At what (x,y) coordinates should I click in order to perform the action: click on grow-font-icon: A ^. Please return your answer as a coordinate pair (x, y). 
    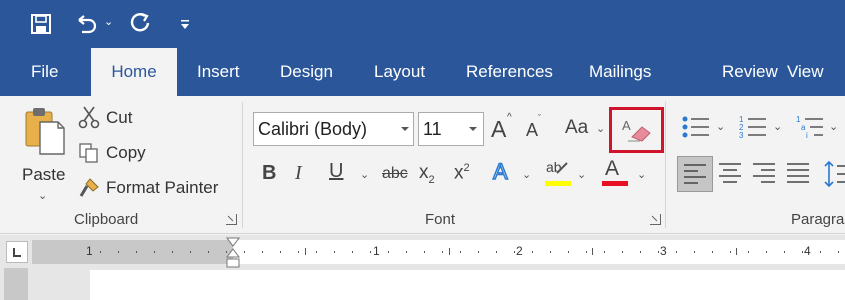
    Looking at the image, I should click on (503, 127).